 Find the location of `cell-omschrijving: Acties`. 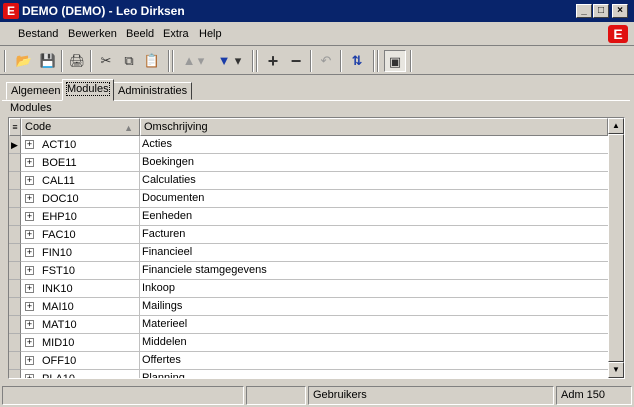

cell-omschrijving: Acties is located at coordinates (374, 145).